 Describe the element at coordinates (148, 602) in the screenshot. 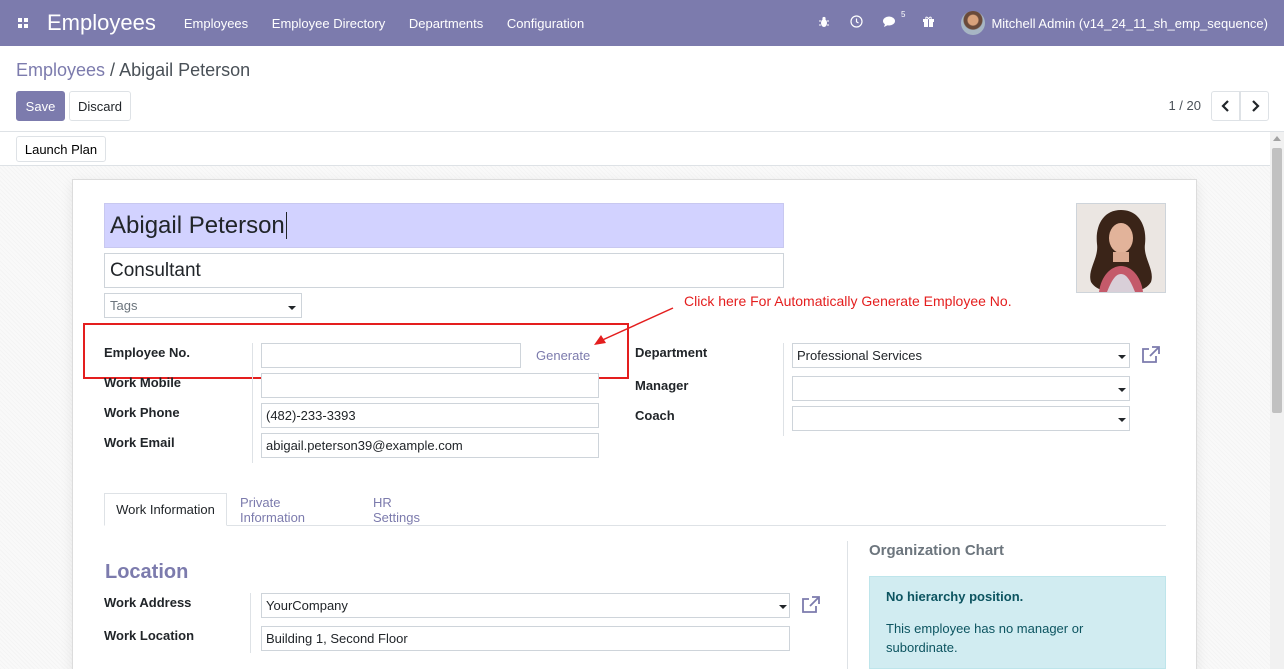

I see `work-address-label: Work Address` at that location.